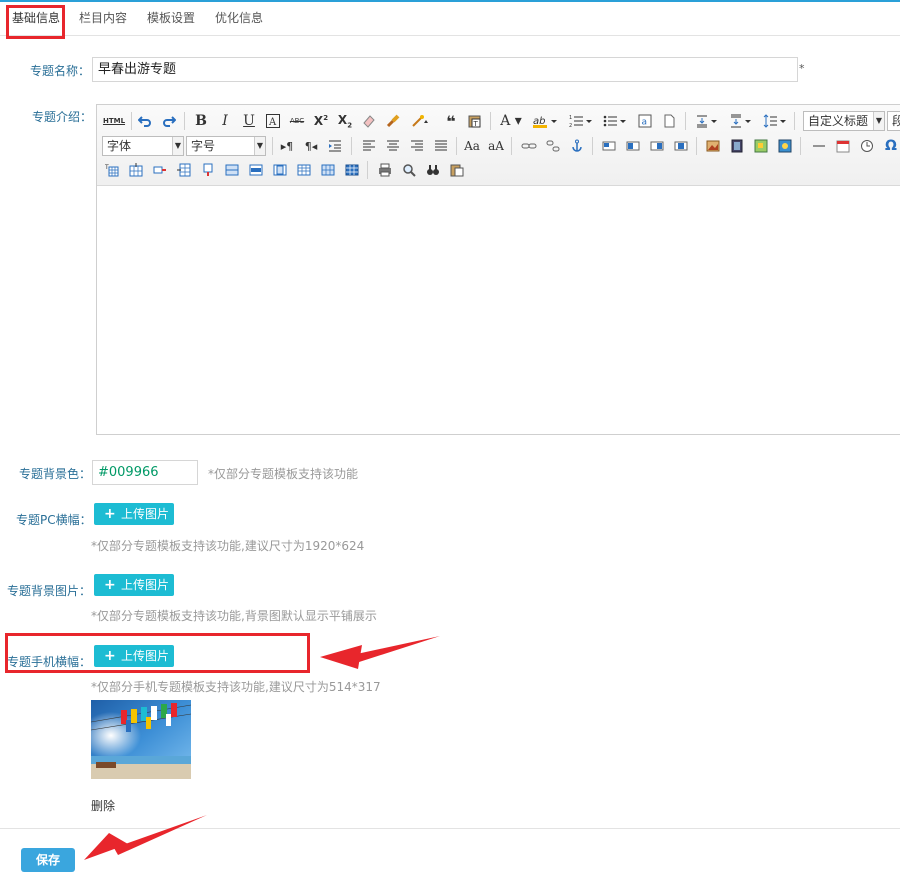  I want to click on superscript-button: X2, so click(321, 121).